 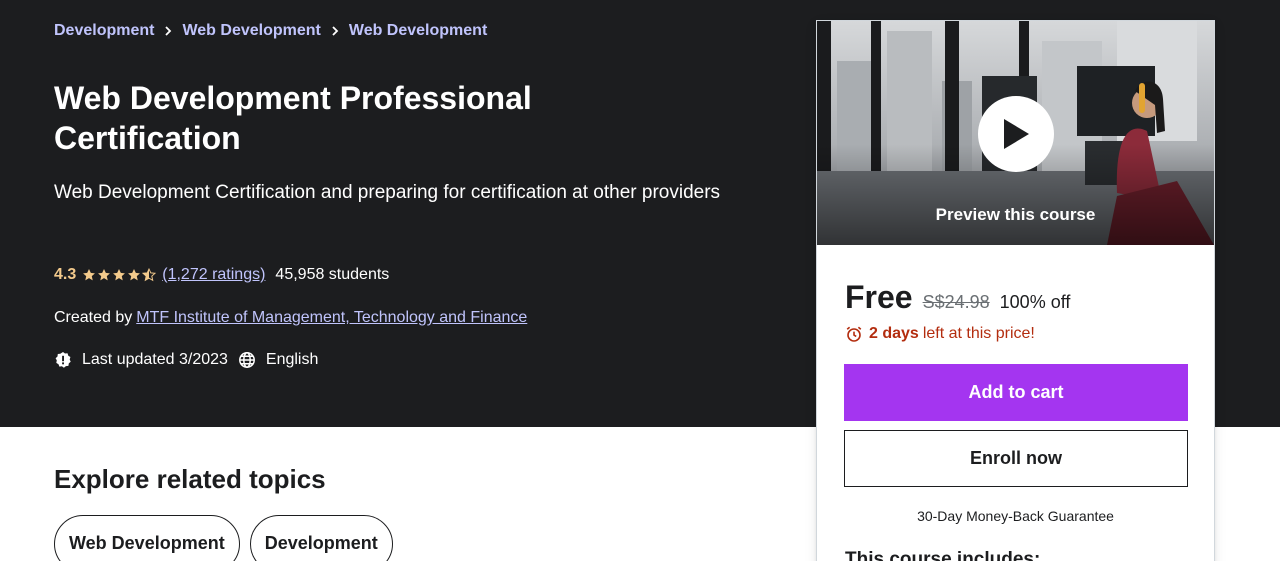 I want to click on breadcrumb-link-web-development: Web Development, so click(x=251, y=31).